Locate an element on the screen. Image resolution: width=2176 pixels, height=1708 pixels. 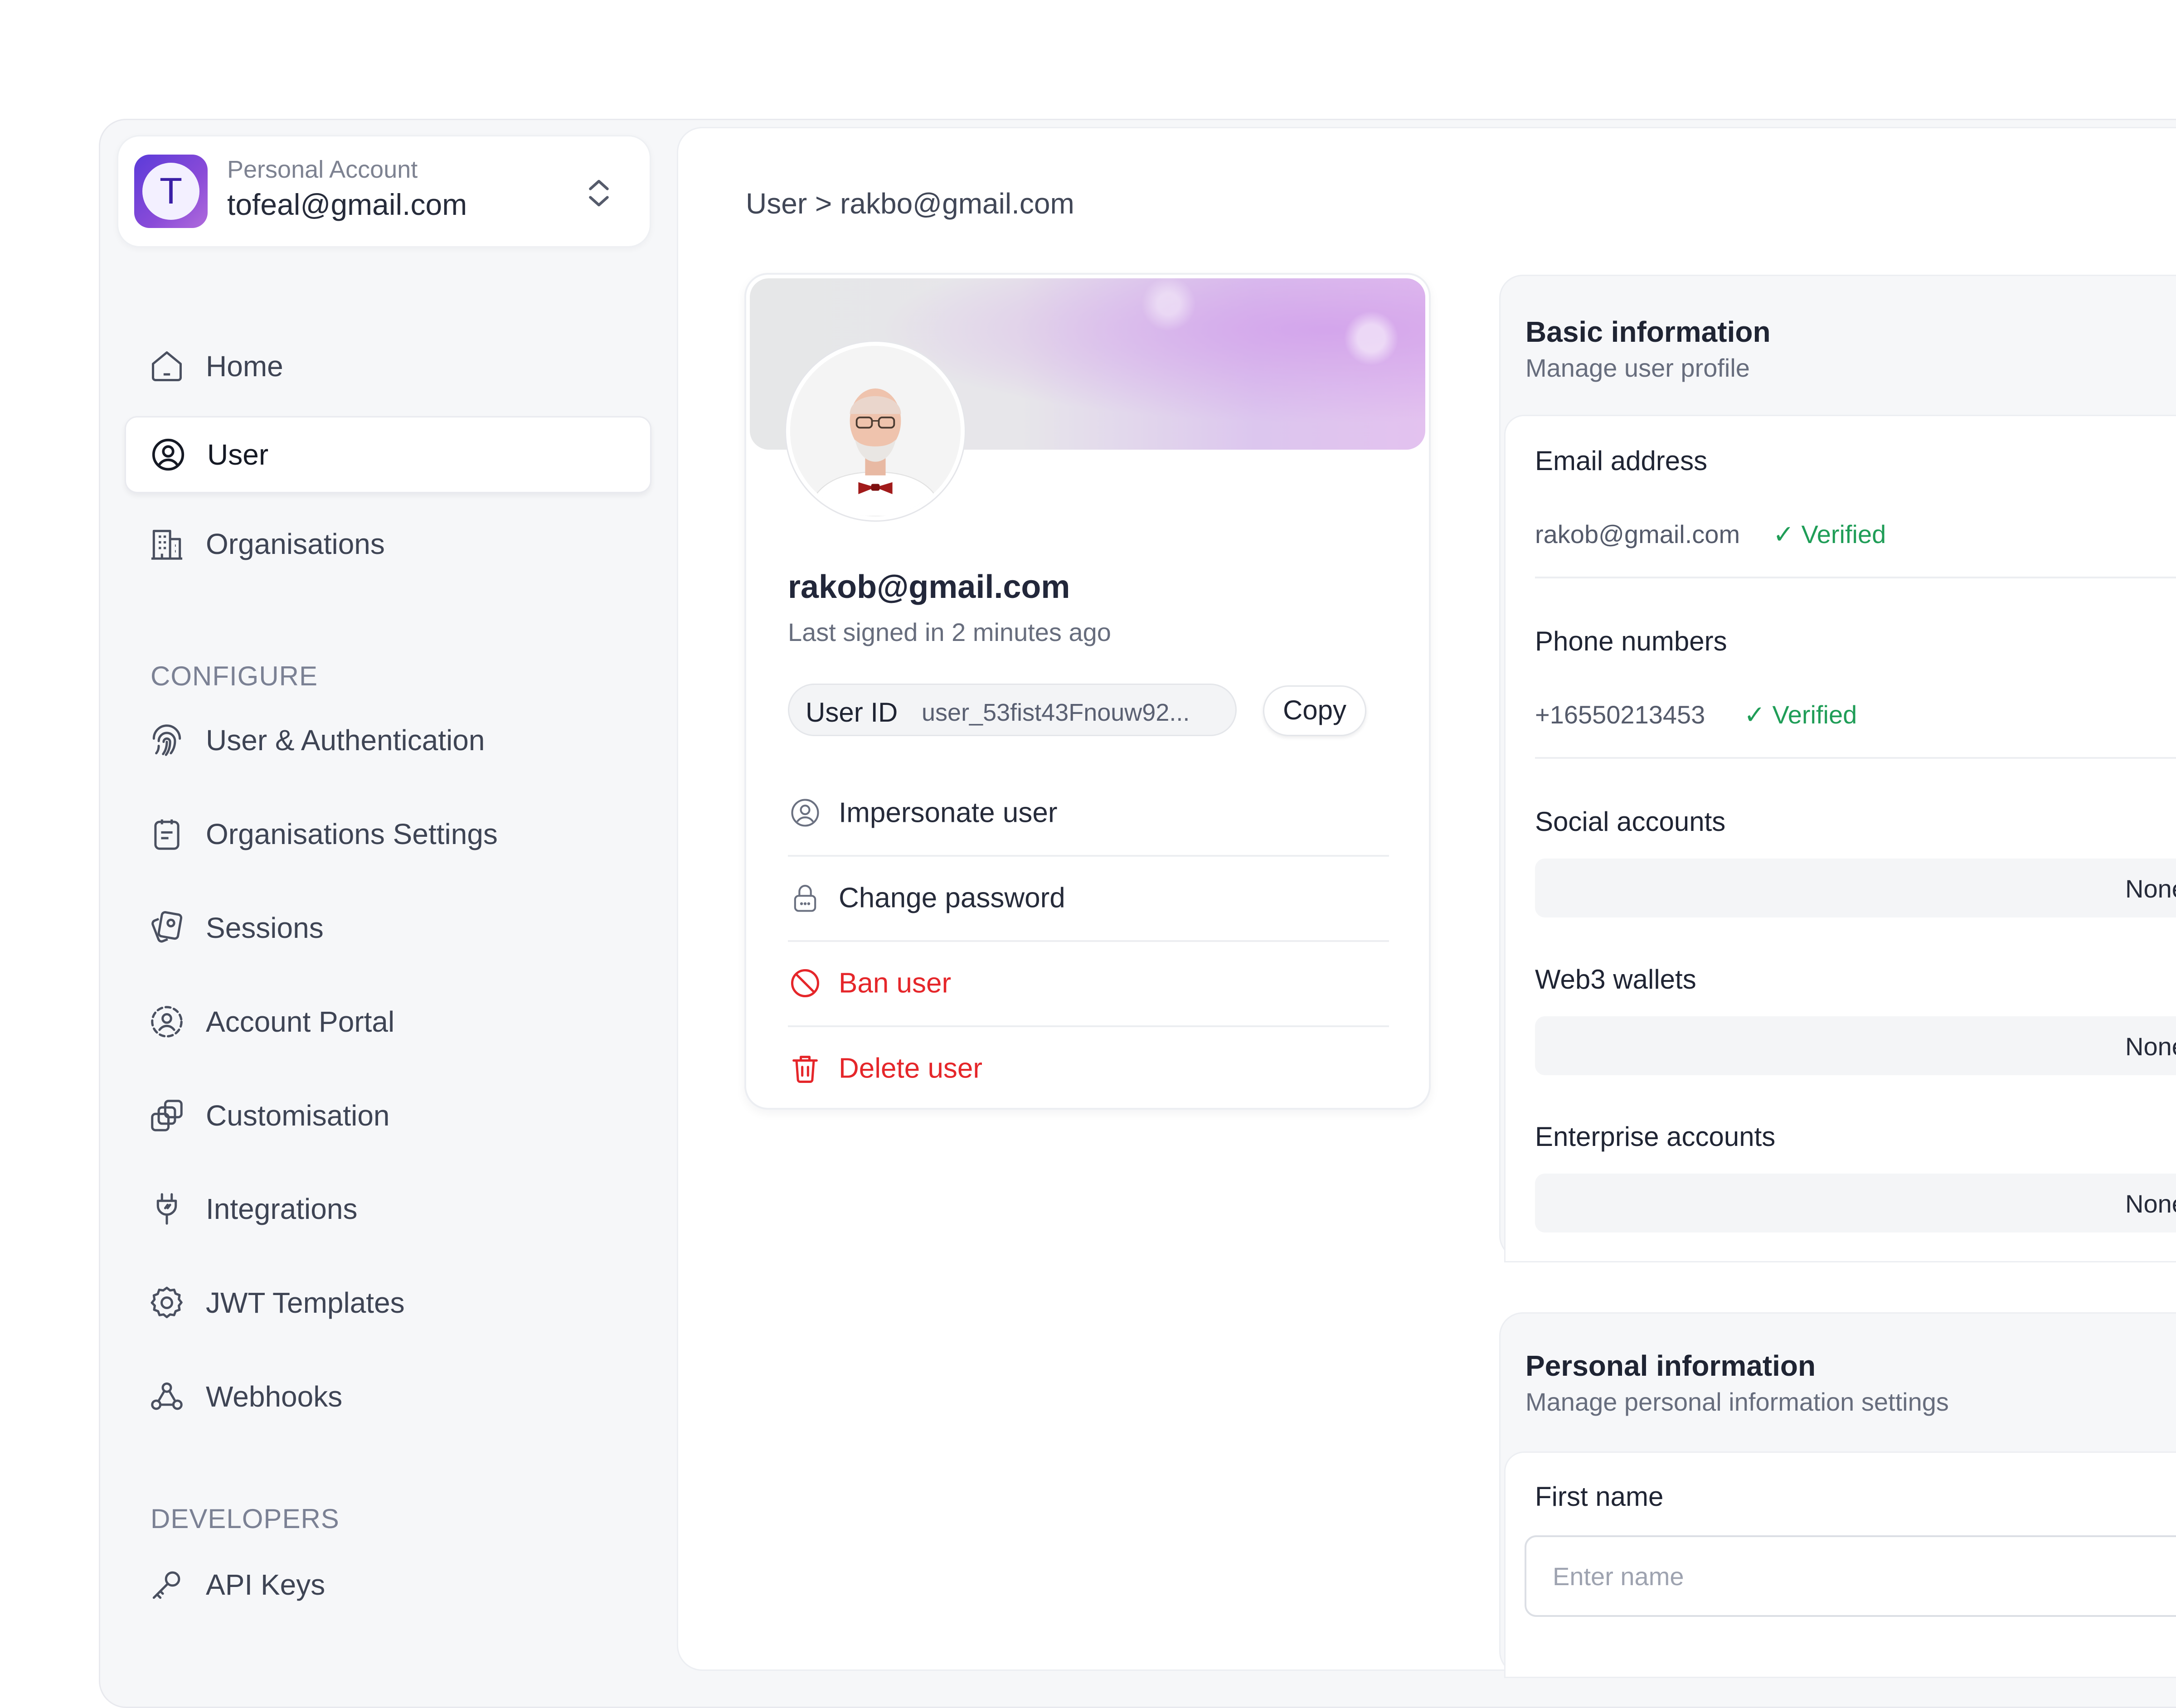
fingerprint-icon is located at coordinates (166, 740).